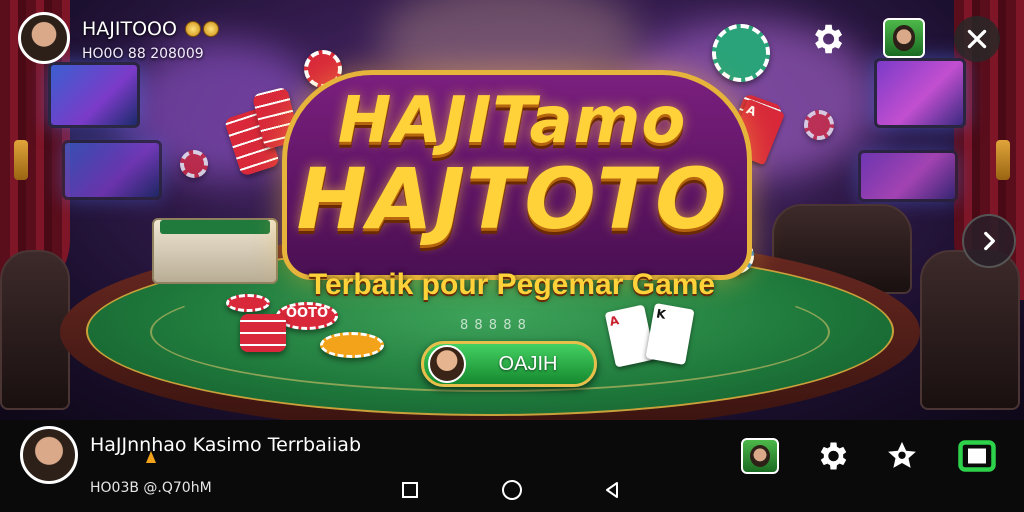 Image resolution: width=1024 pixels, height=512 pixels. I want to click on player-name: HAJITOOO, so click(129, 29).